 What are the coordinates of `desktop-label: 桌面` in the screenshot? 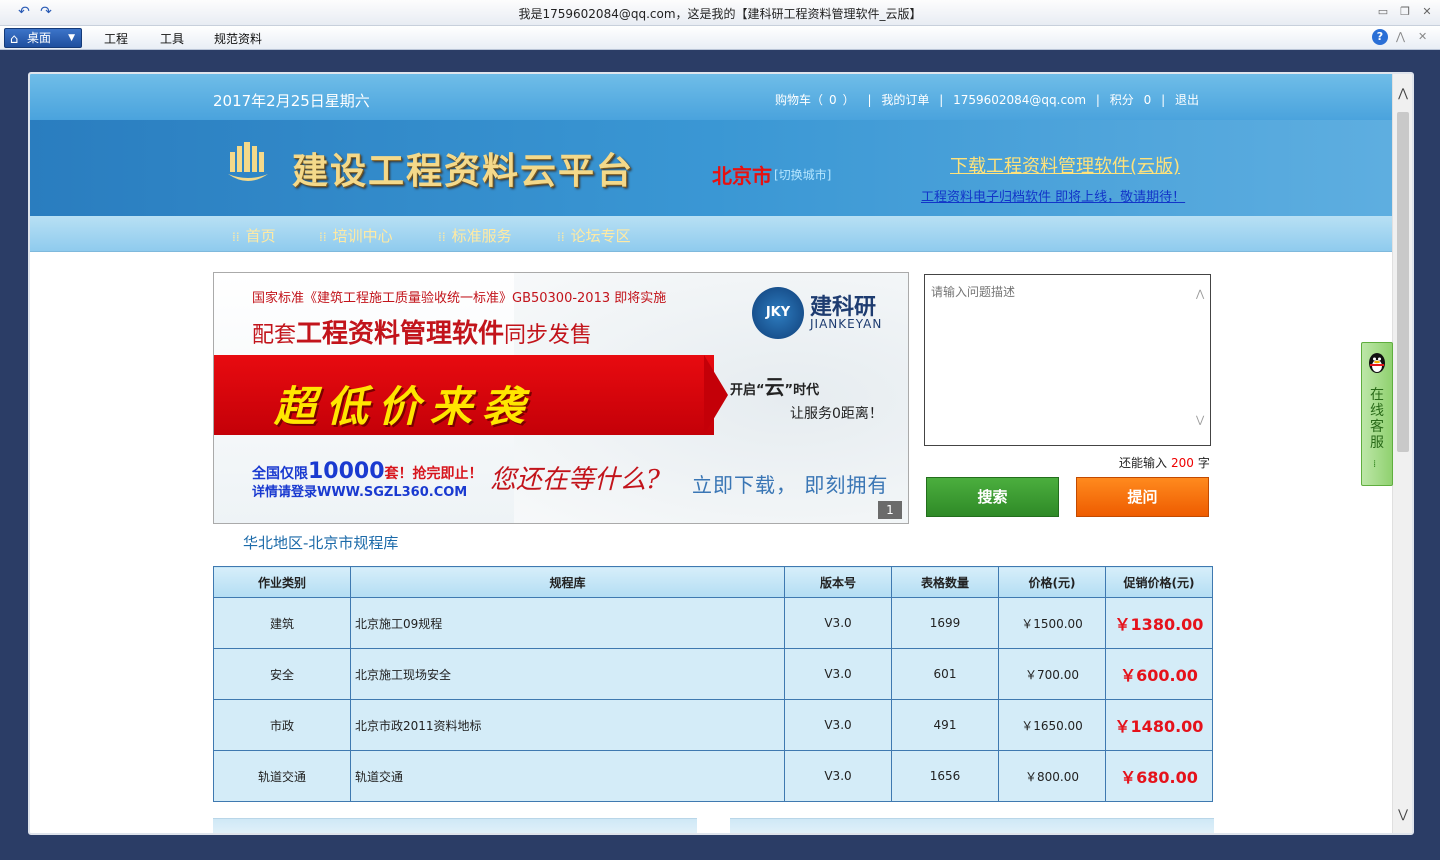 It's located at (39, 38).